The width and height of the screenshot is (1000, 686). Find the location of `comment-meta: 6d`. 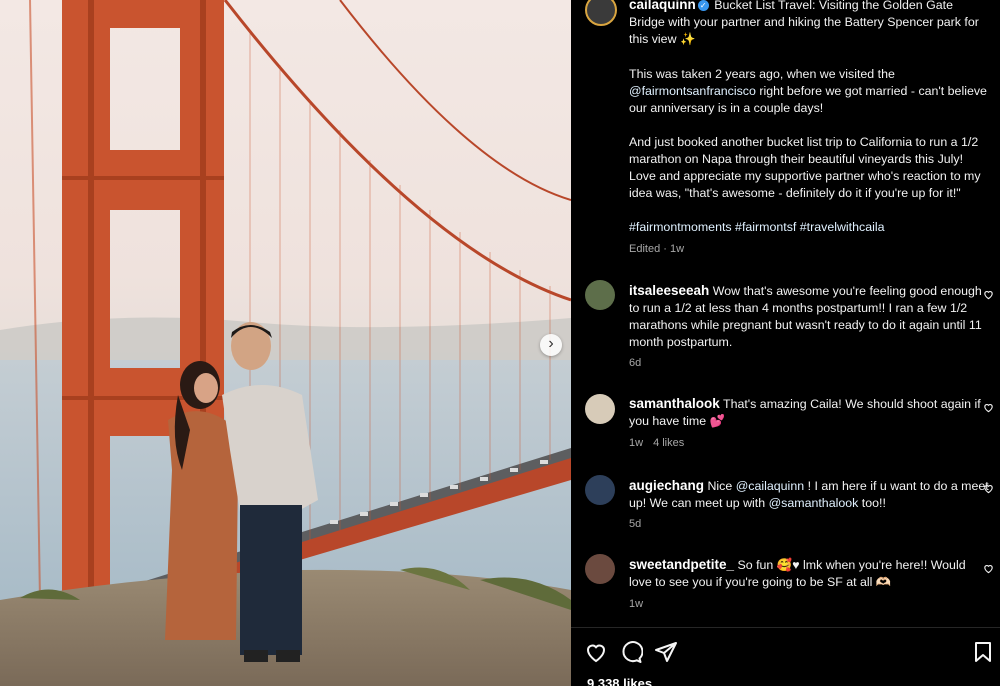

comment-meta: 6d is located at coordinates (640, 363).